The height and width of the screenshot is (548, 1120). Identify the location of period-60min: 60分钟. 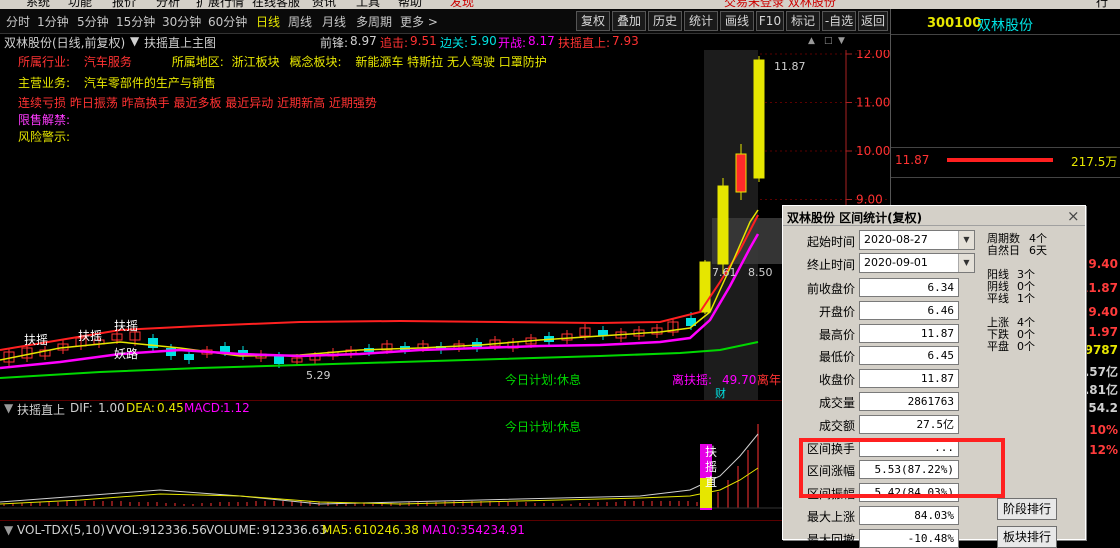
(227, 21).